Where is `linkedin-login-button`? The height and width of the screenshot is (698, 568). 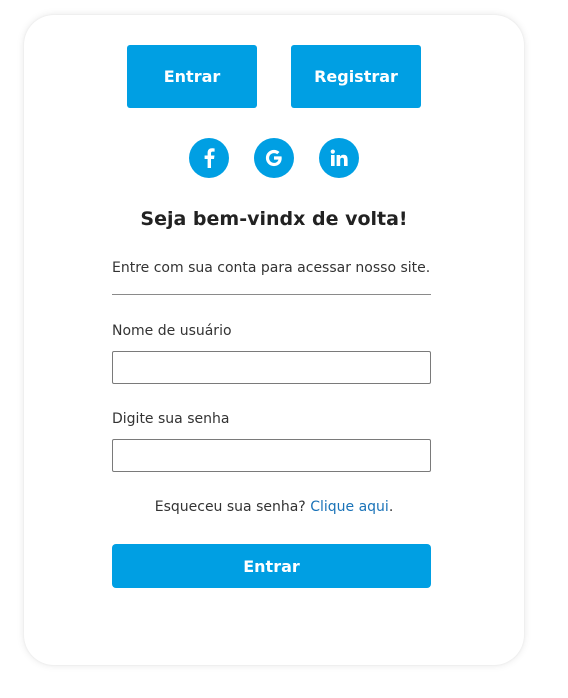
linkedin-login-button is located at coordinates (339, 158).